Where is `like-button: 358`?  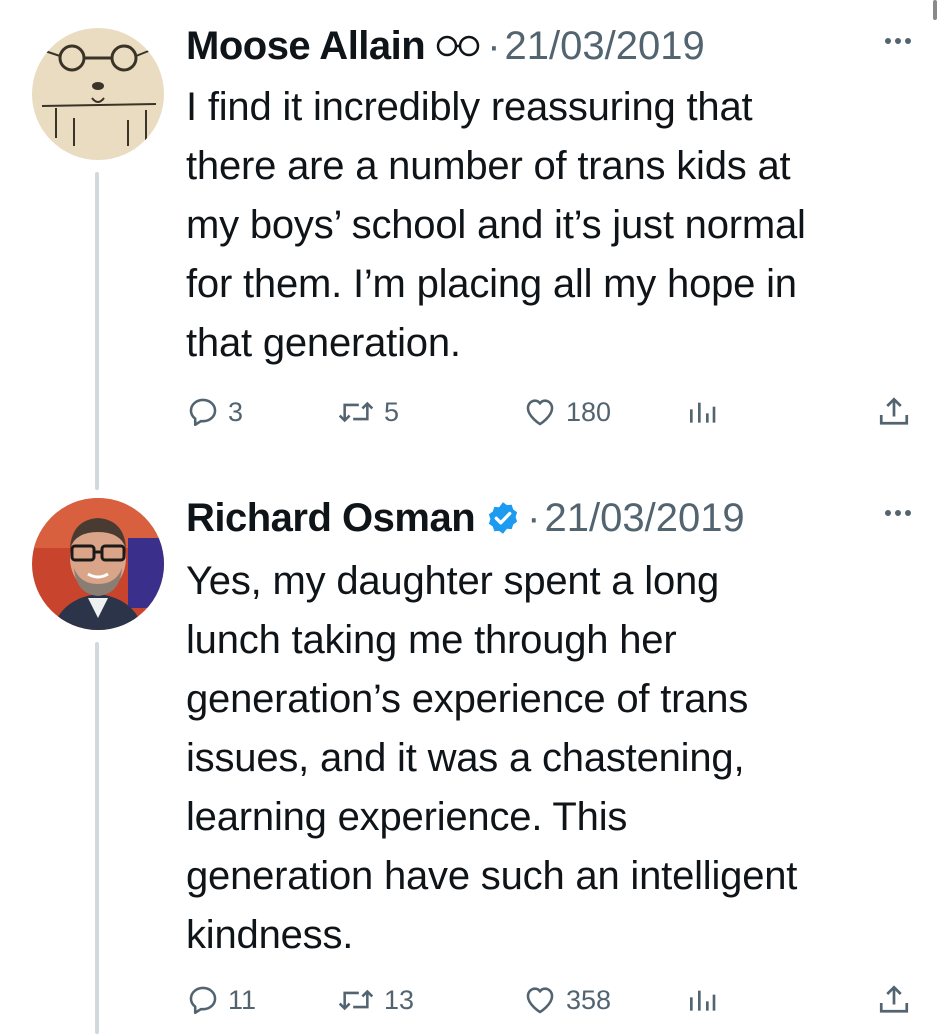
like-button: 358 is located at coordinates (566, 1000).